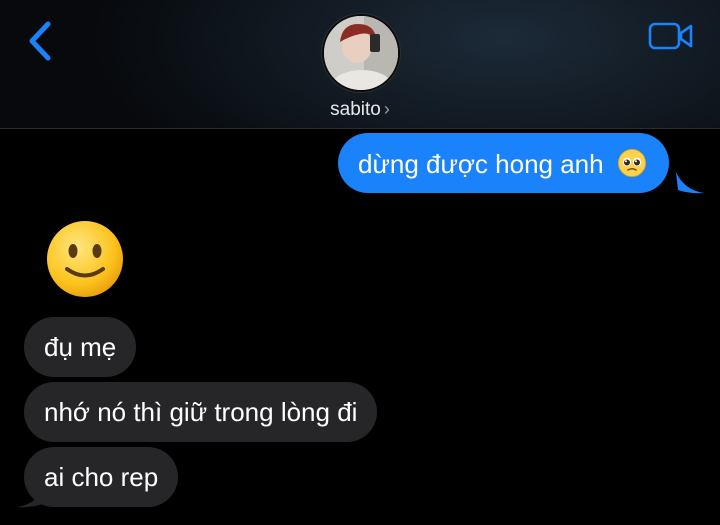 This screenshot has width=720, height=525. I want to click on chevron-left-icon, so click(42, 41).